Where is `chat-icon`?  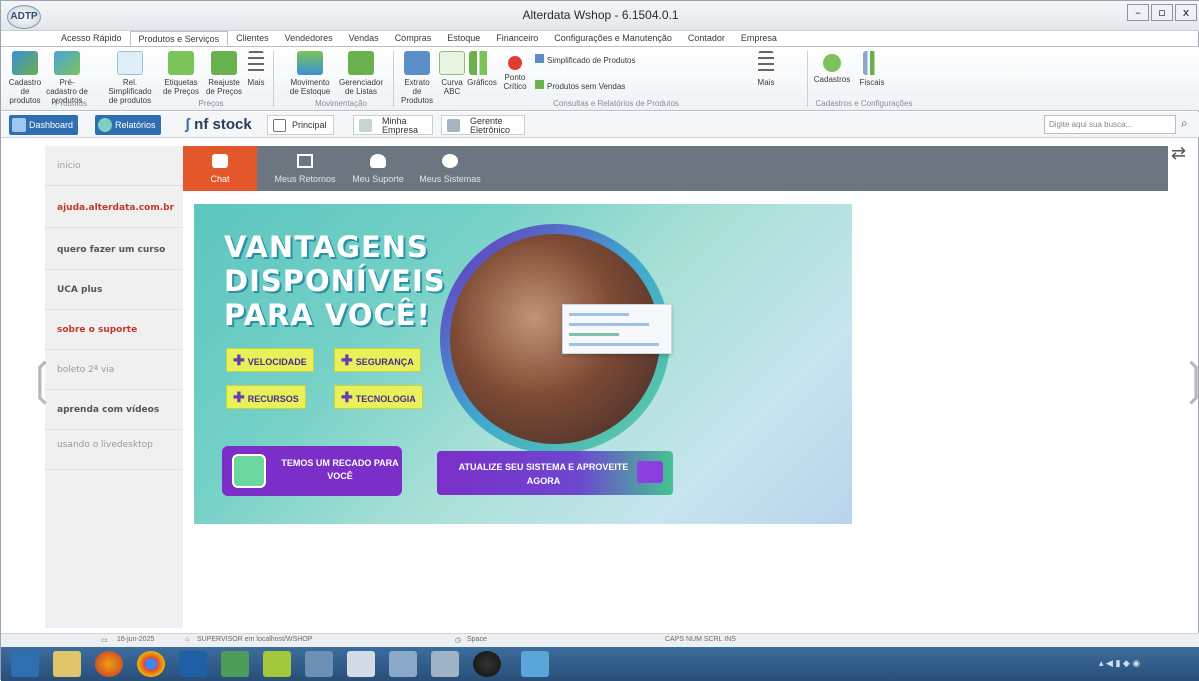
chat-icon is located at coordinates (220, 161).